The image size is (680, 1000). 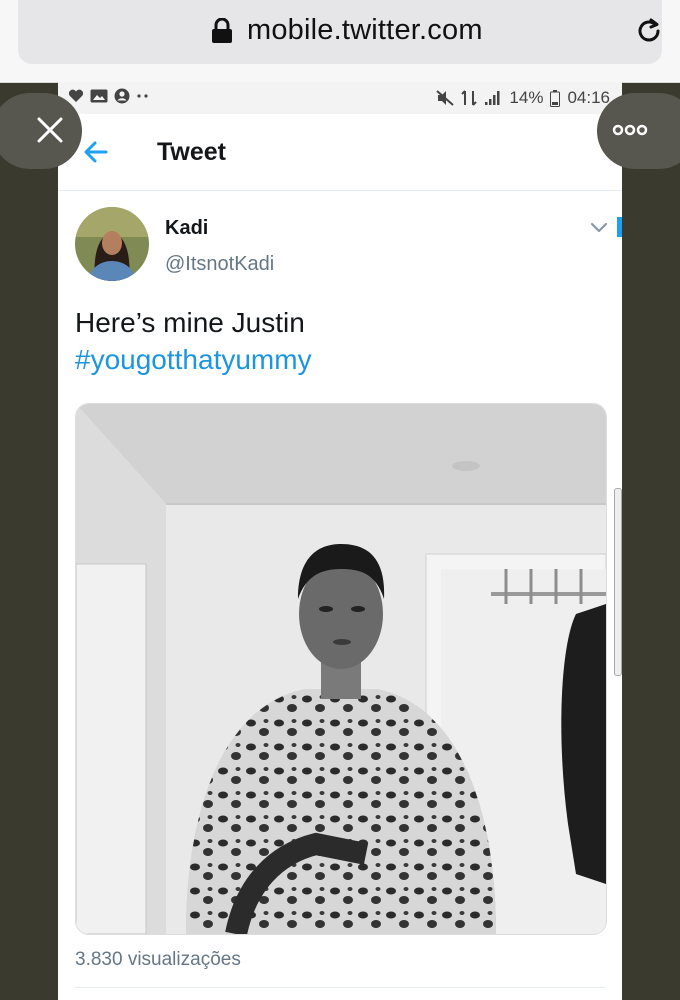 What do you see at coordinates (109, 96) in the screenshot?
I see `status-icons-left` at bounding box center [109, 96].